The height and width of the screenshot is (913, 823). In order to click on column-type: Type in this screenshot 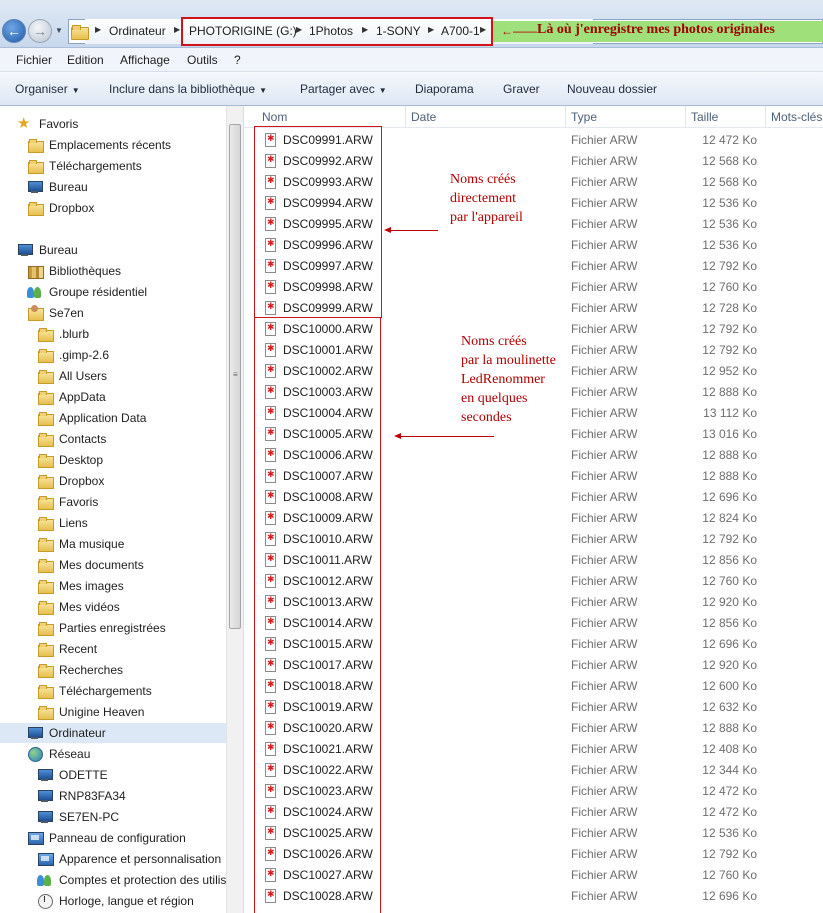, I will do `click(584, 117)`.